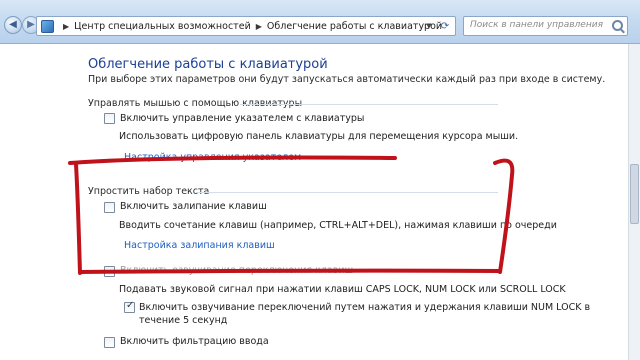  What do you see at coordinates (194, 341) in the screenshot?
I see `filter-keys-checkbox-label: Включить фильтрацию ввода` at bounding box center [194, 341].